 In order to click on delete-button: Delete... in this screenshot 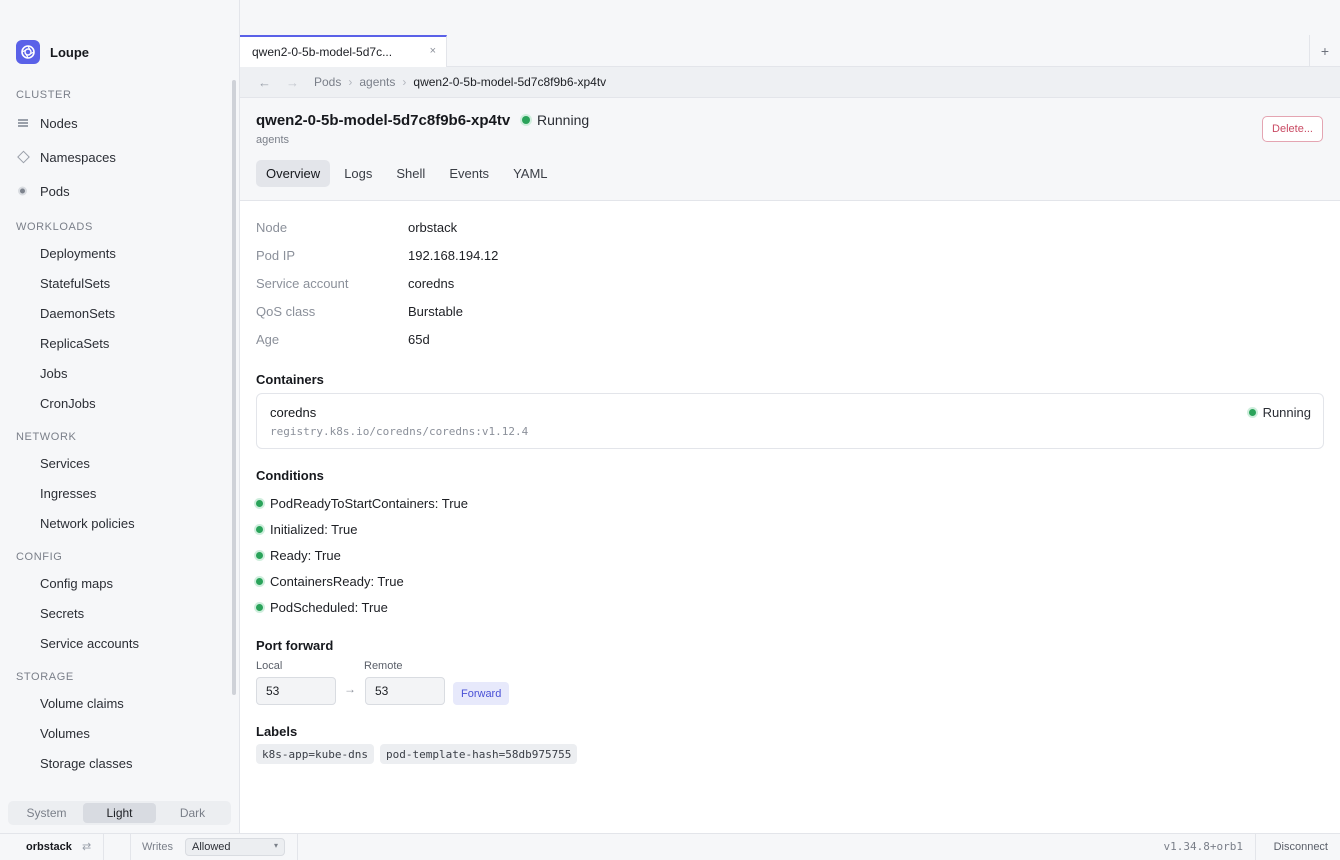, I will do `click(1292, 129)`.